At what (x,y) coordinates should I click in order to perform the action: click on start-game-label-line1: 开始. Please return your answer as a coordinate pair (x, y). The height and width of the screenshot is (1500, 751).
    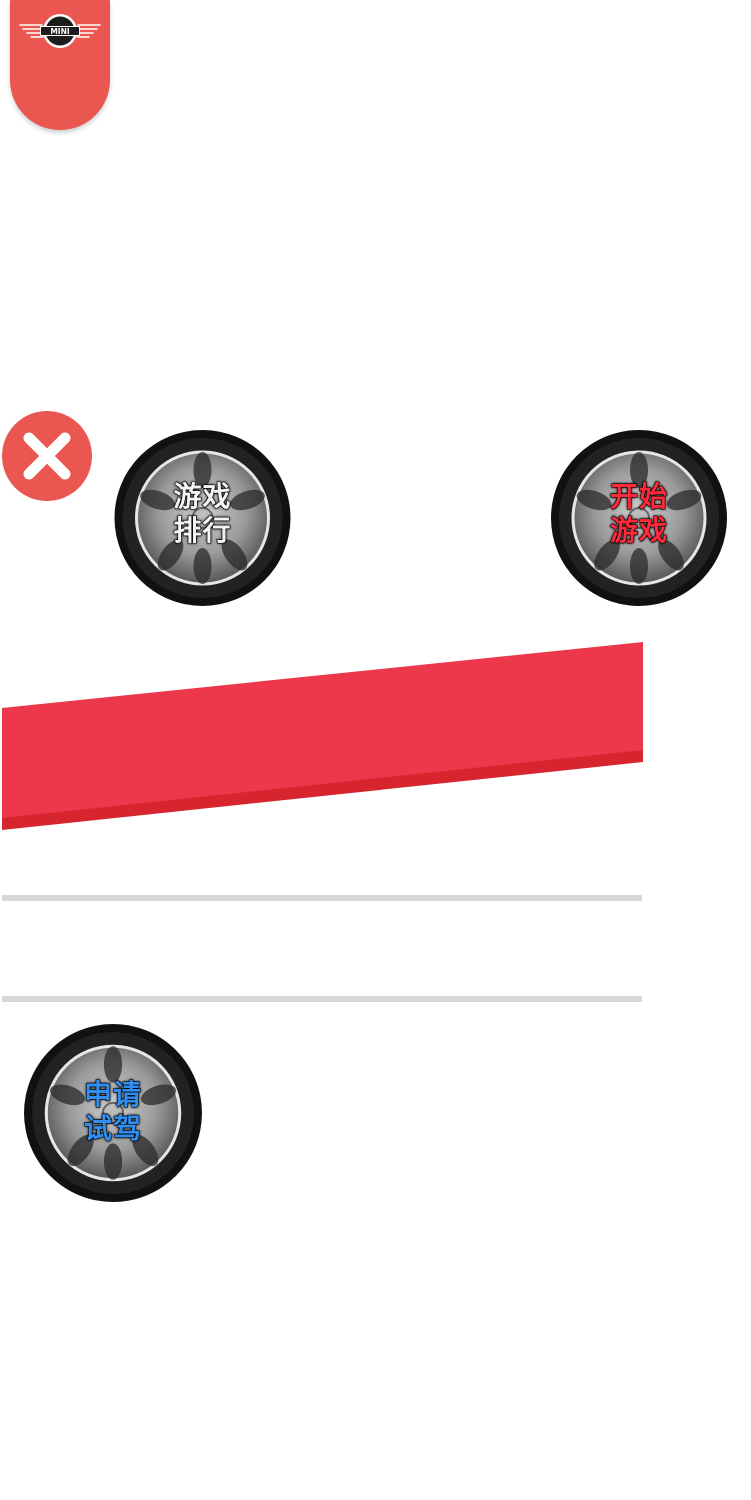
    Looking at the image, I should click on (638, 496).